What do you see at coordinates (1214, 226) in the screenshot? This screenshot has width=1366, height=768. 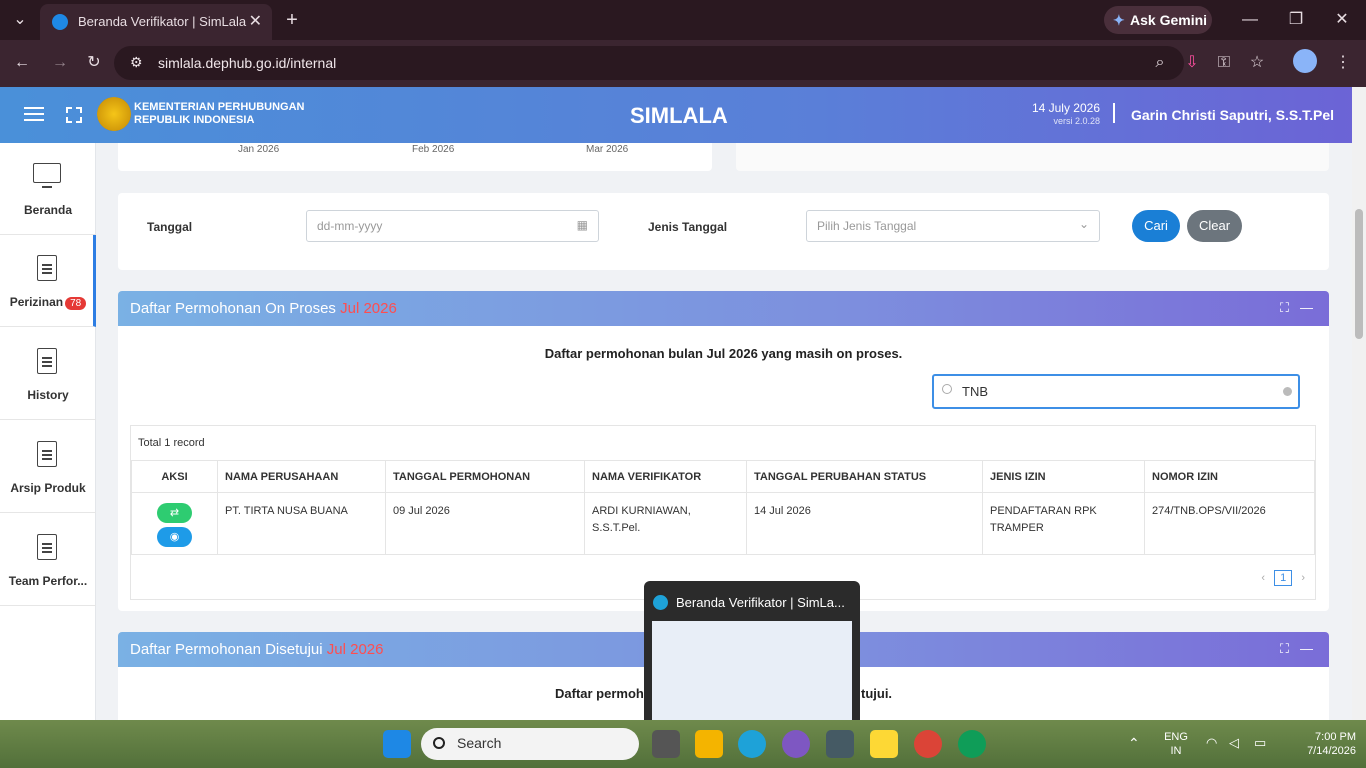 I see `clear-button: Clear` at bounding box center [1214, 226].